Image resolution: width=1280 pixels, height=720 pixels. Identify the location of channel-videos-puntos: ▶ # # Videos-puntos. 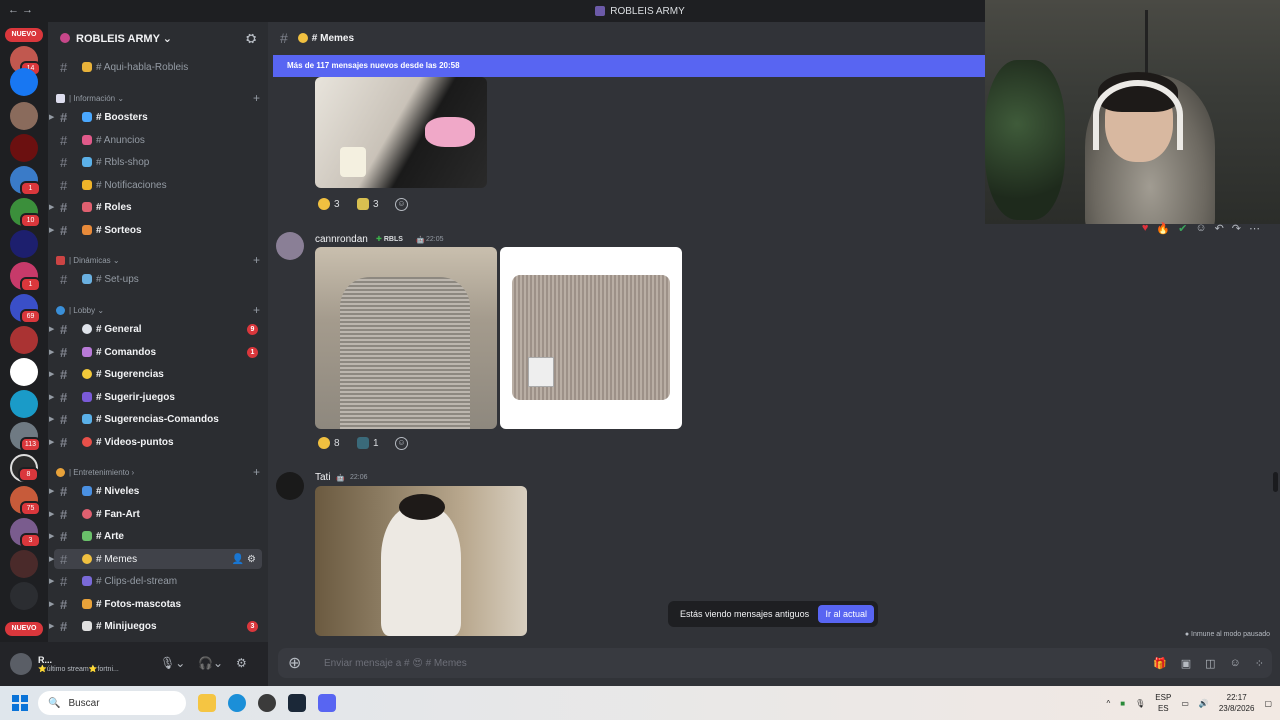
(155, 442).